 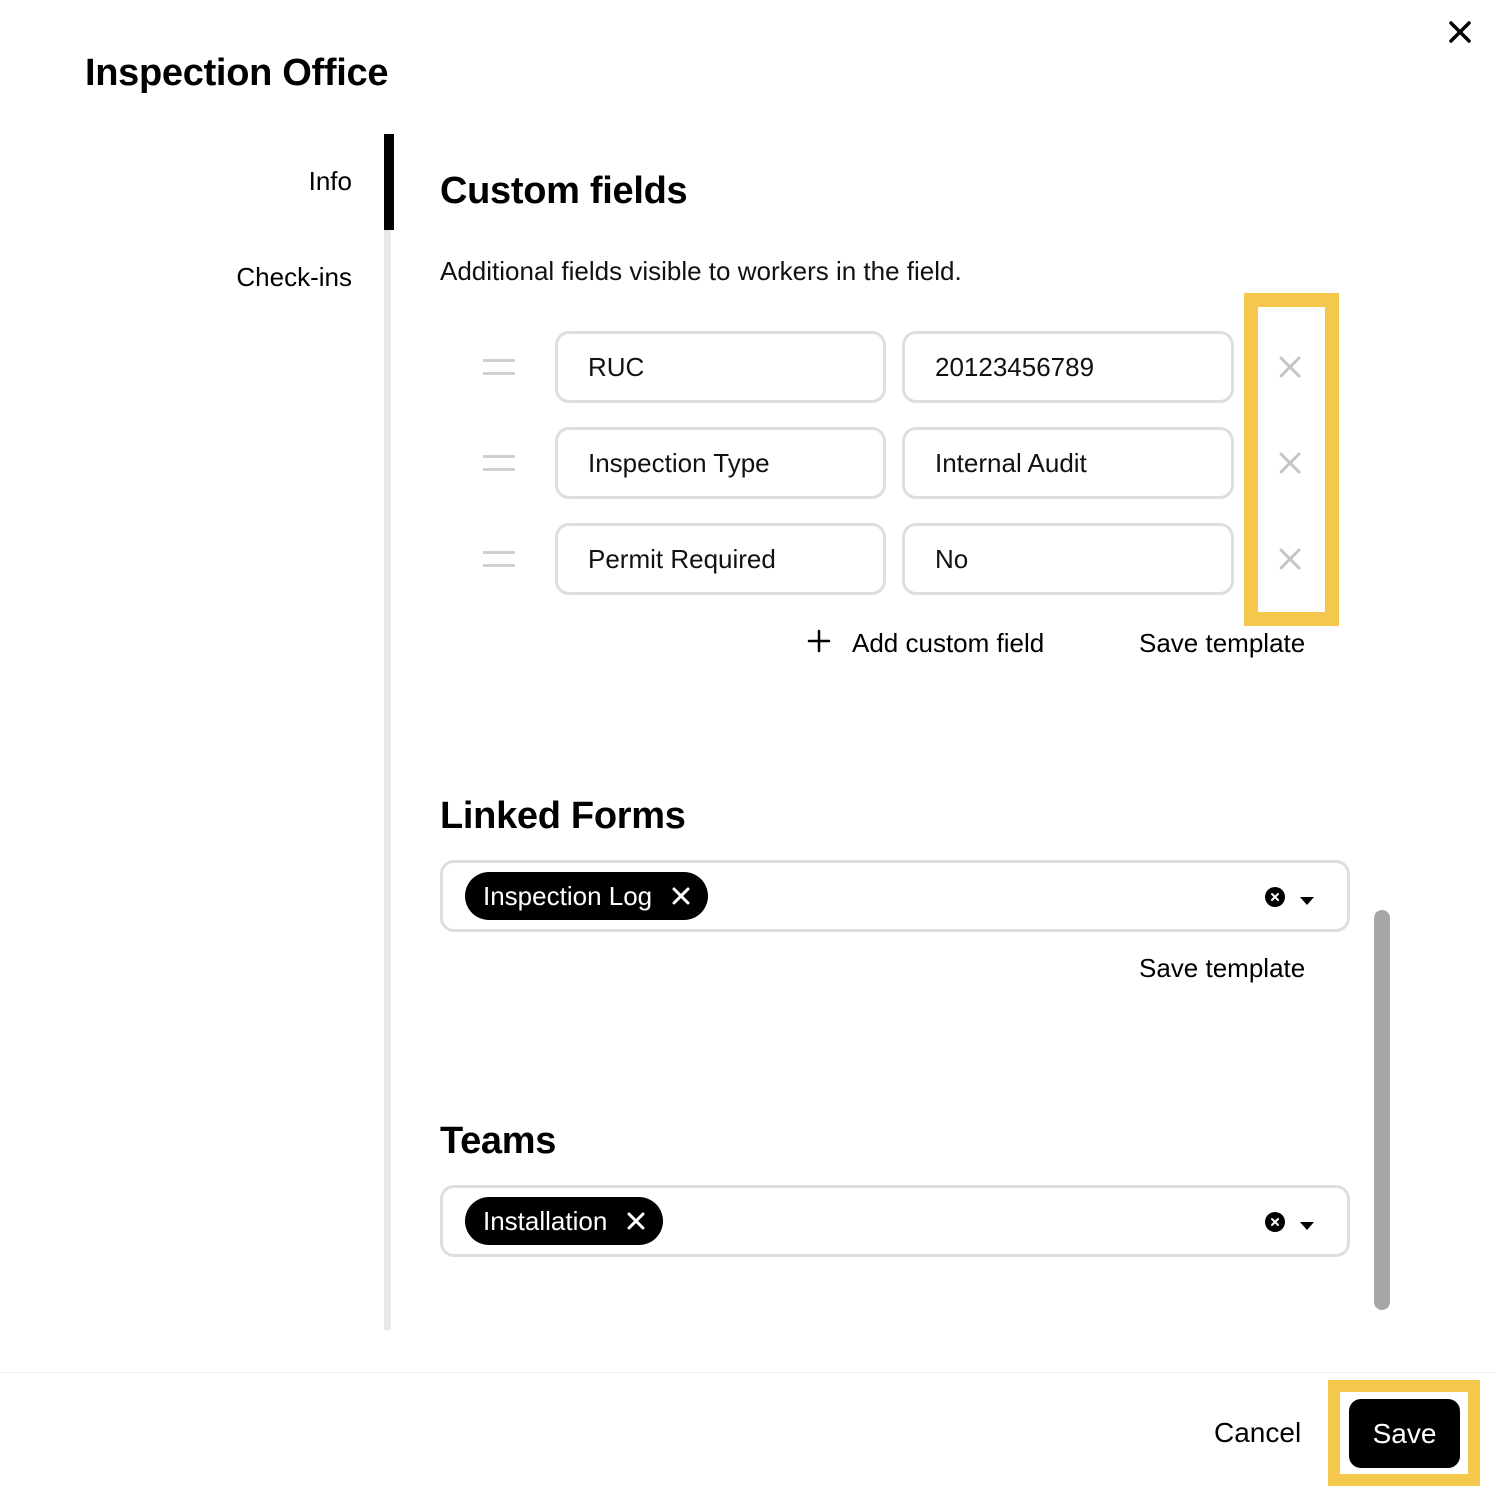 I want to click on plus-icon, so click(x=819, y=641).